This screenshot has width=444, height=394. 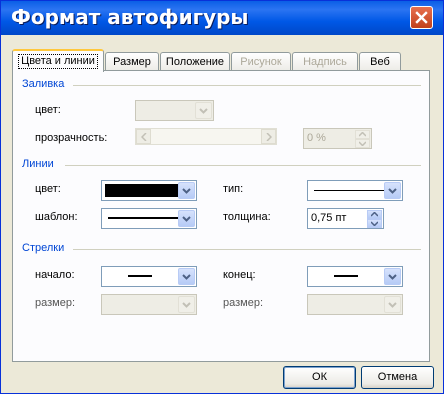 I want to click on transparency-value: 0 %, so click(x=316, y=138).